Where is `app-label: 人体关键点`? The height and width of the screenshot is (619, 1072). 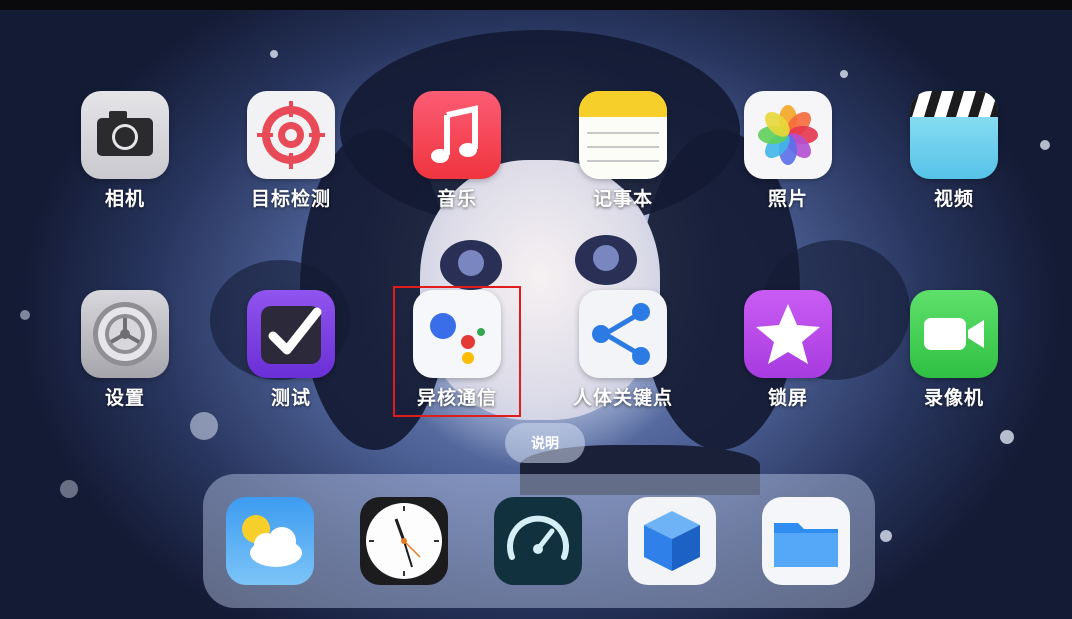
app-label: 人体关键点 is located at coordinates (622, 398).